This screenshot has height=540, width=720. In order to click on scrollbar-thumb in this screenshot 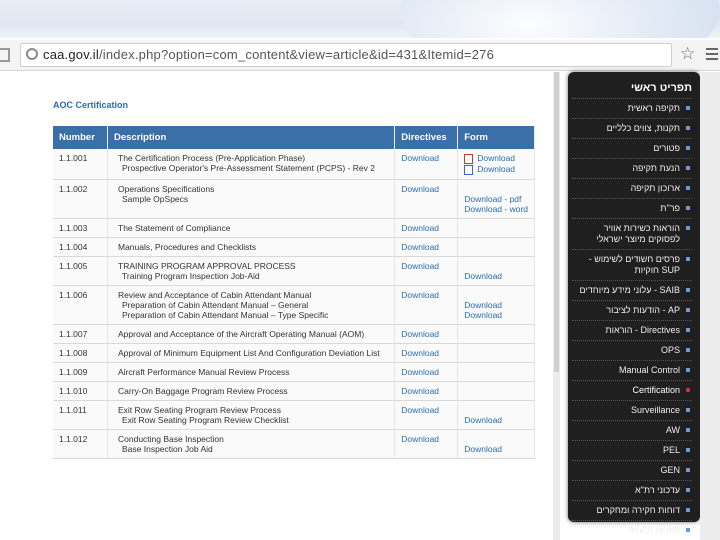, I will do `click(556, 222)`.